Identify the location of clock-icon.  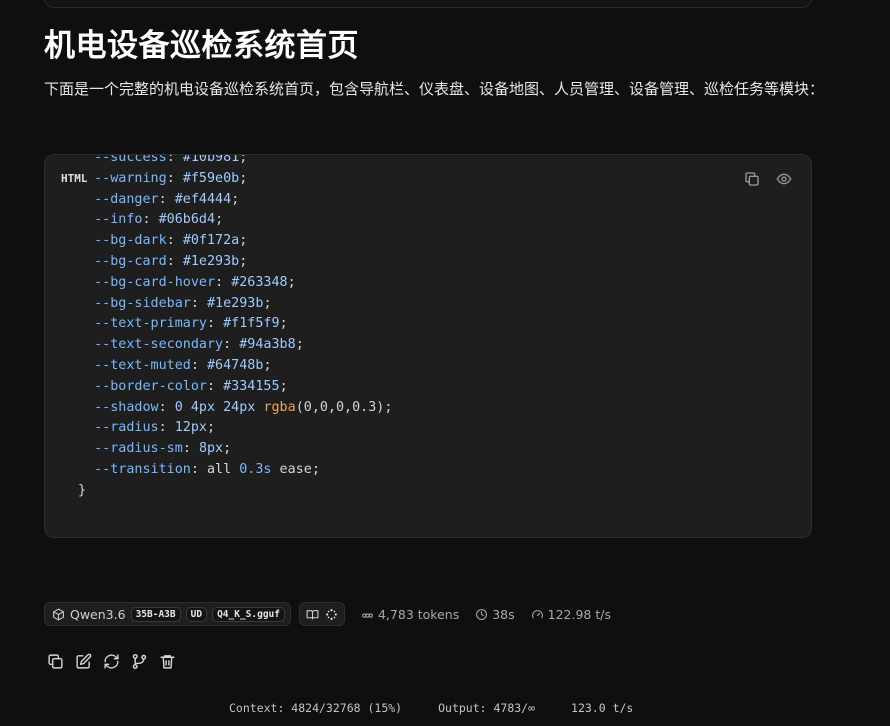
(482, 614).